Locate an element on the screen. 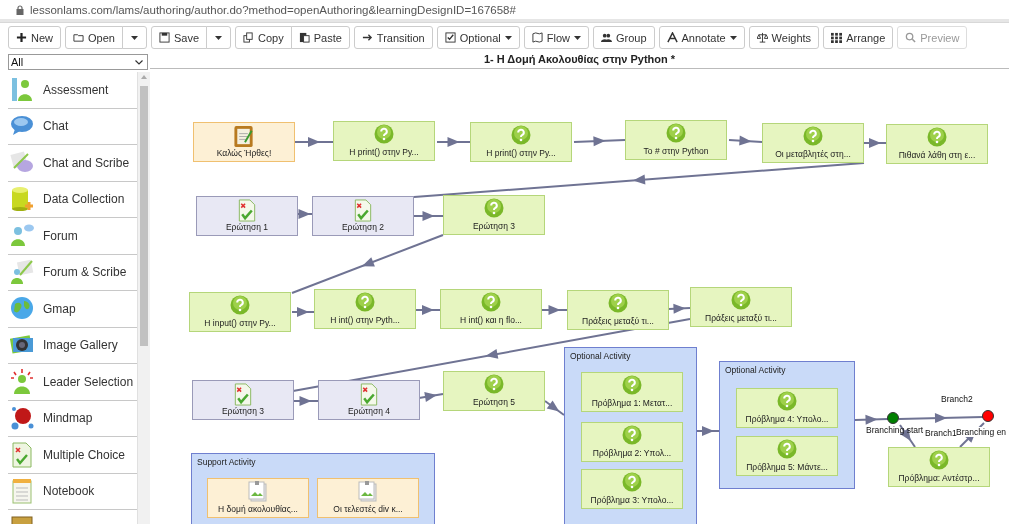  palette-item: Multiple Choice is located at coordinates (72, 455).